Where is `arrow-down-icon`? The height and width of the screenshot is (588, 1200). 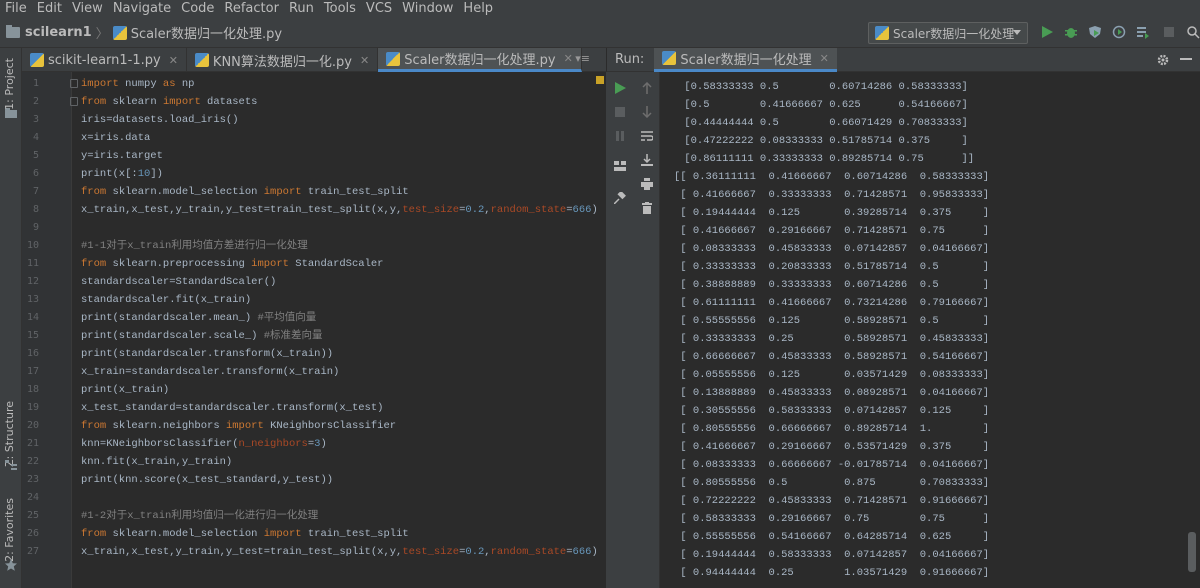 arrow-down-icon is located at coordinates (647, 112).